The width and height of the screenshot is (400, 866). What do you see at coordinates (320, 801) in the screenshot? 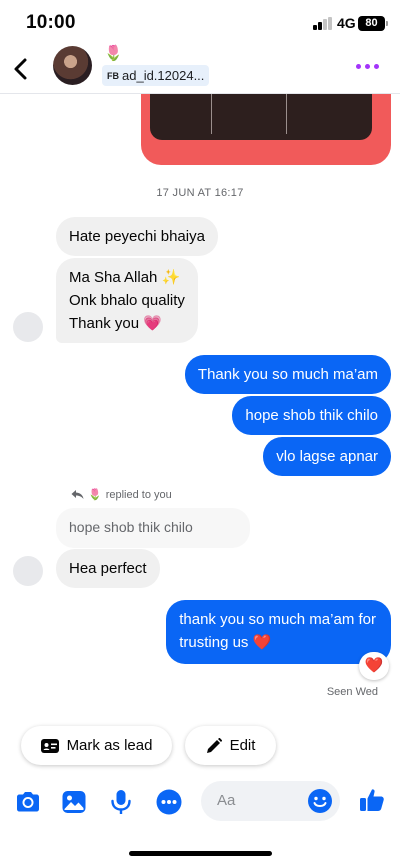
I see `emoji-icon` at bounding box center [320, 801].